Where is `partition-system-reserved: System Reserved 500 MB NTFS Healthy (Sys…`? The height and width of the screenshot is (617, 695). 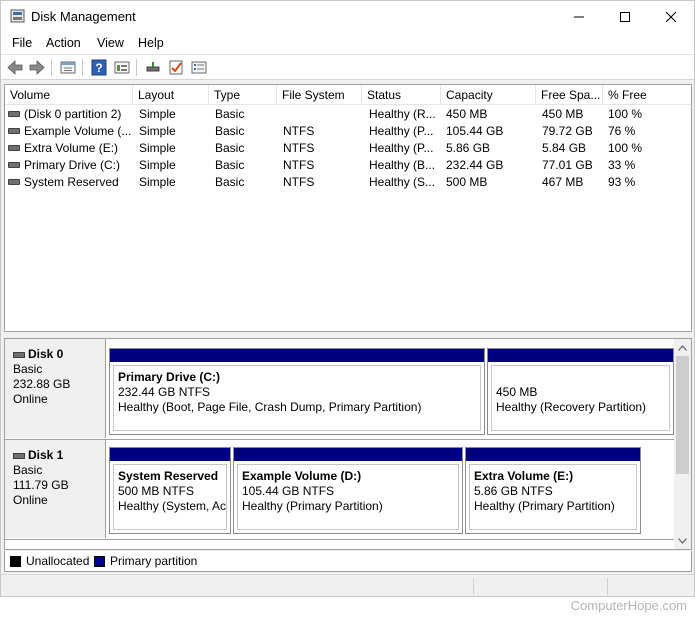
partition-system-reserved: System Reserved 500 MB NTFS Healthy (Sys… is located at coordinates (170, 490).